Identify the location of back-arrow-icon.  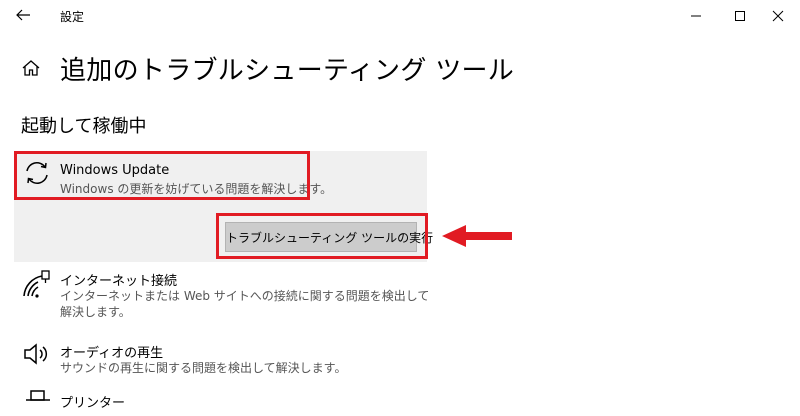
(23, 15).